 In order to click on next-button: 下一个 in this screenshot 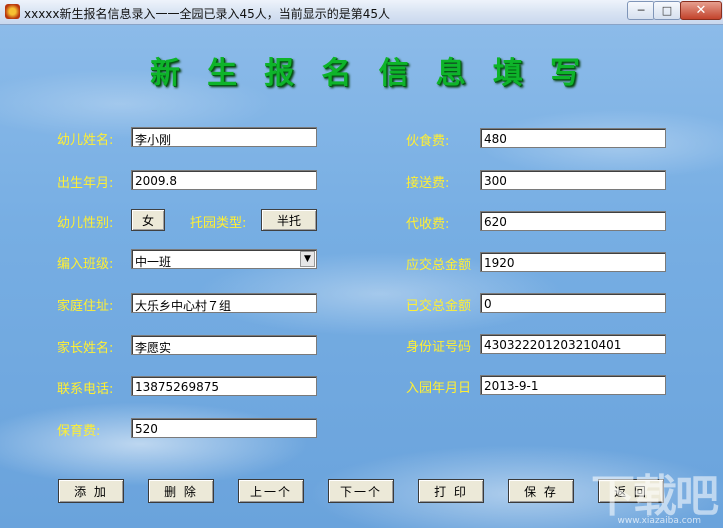, I will do `click(361, 491)`.